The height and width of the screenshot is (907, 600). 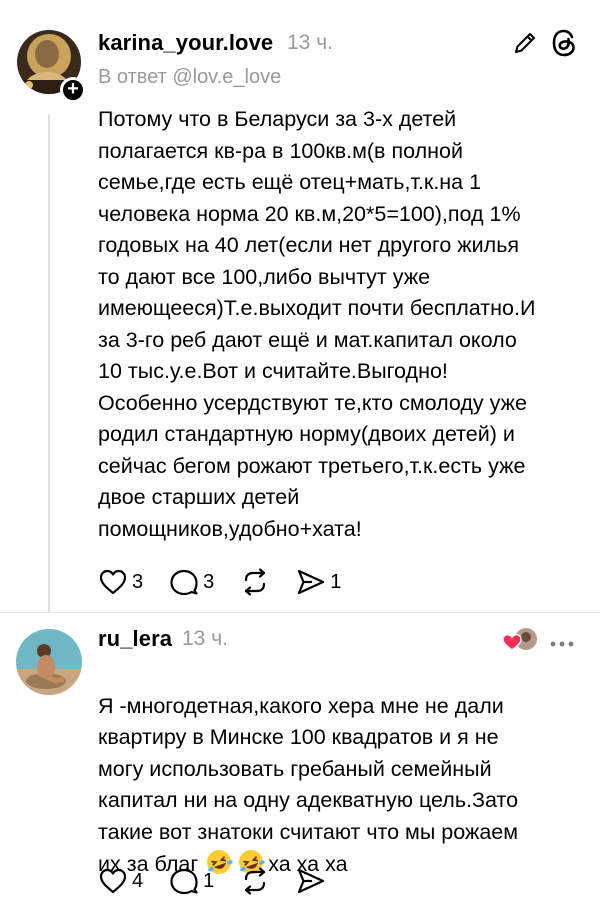 I want to click on comment-count: 3, so click(x=209, y=581).